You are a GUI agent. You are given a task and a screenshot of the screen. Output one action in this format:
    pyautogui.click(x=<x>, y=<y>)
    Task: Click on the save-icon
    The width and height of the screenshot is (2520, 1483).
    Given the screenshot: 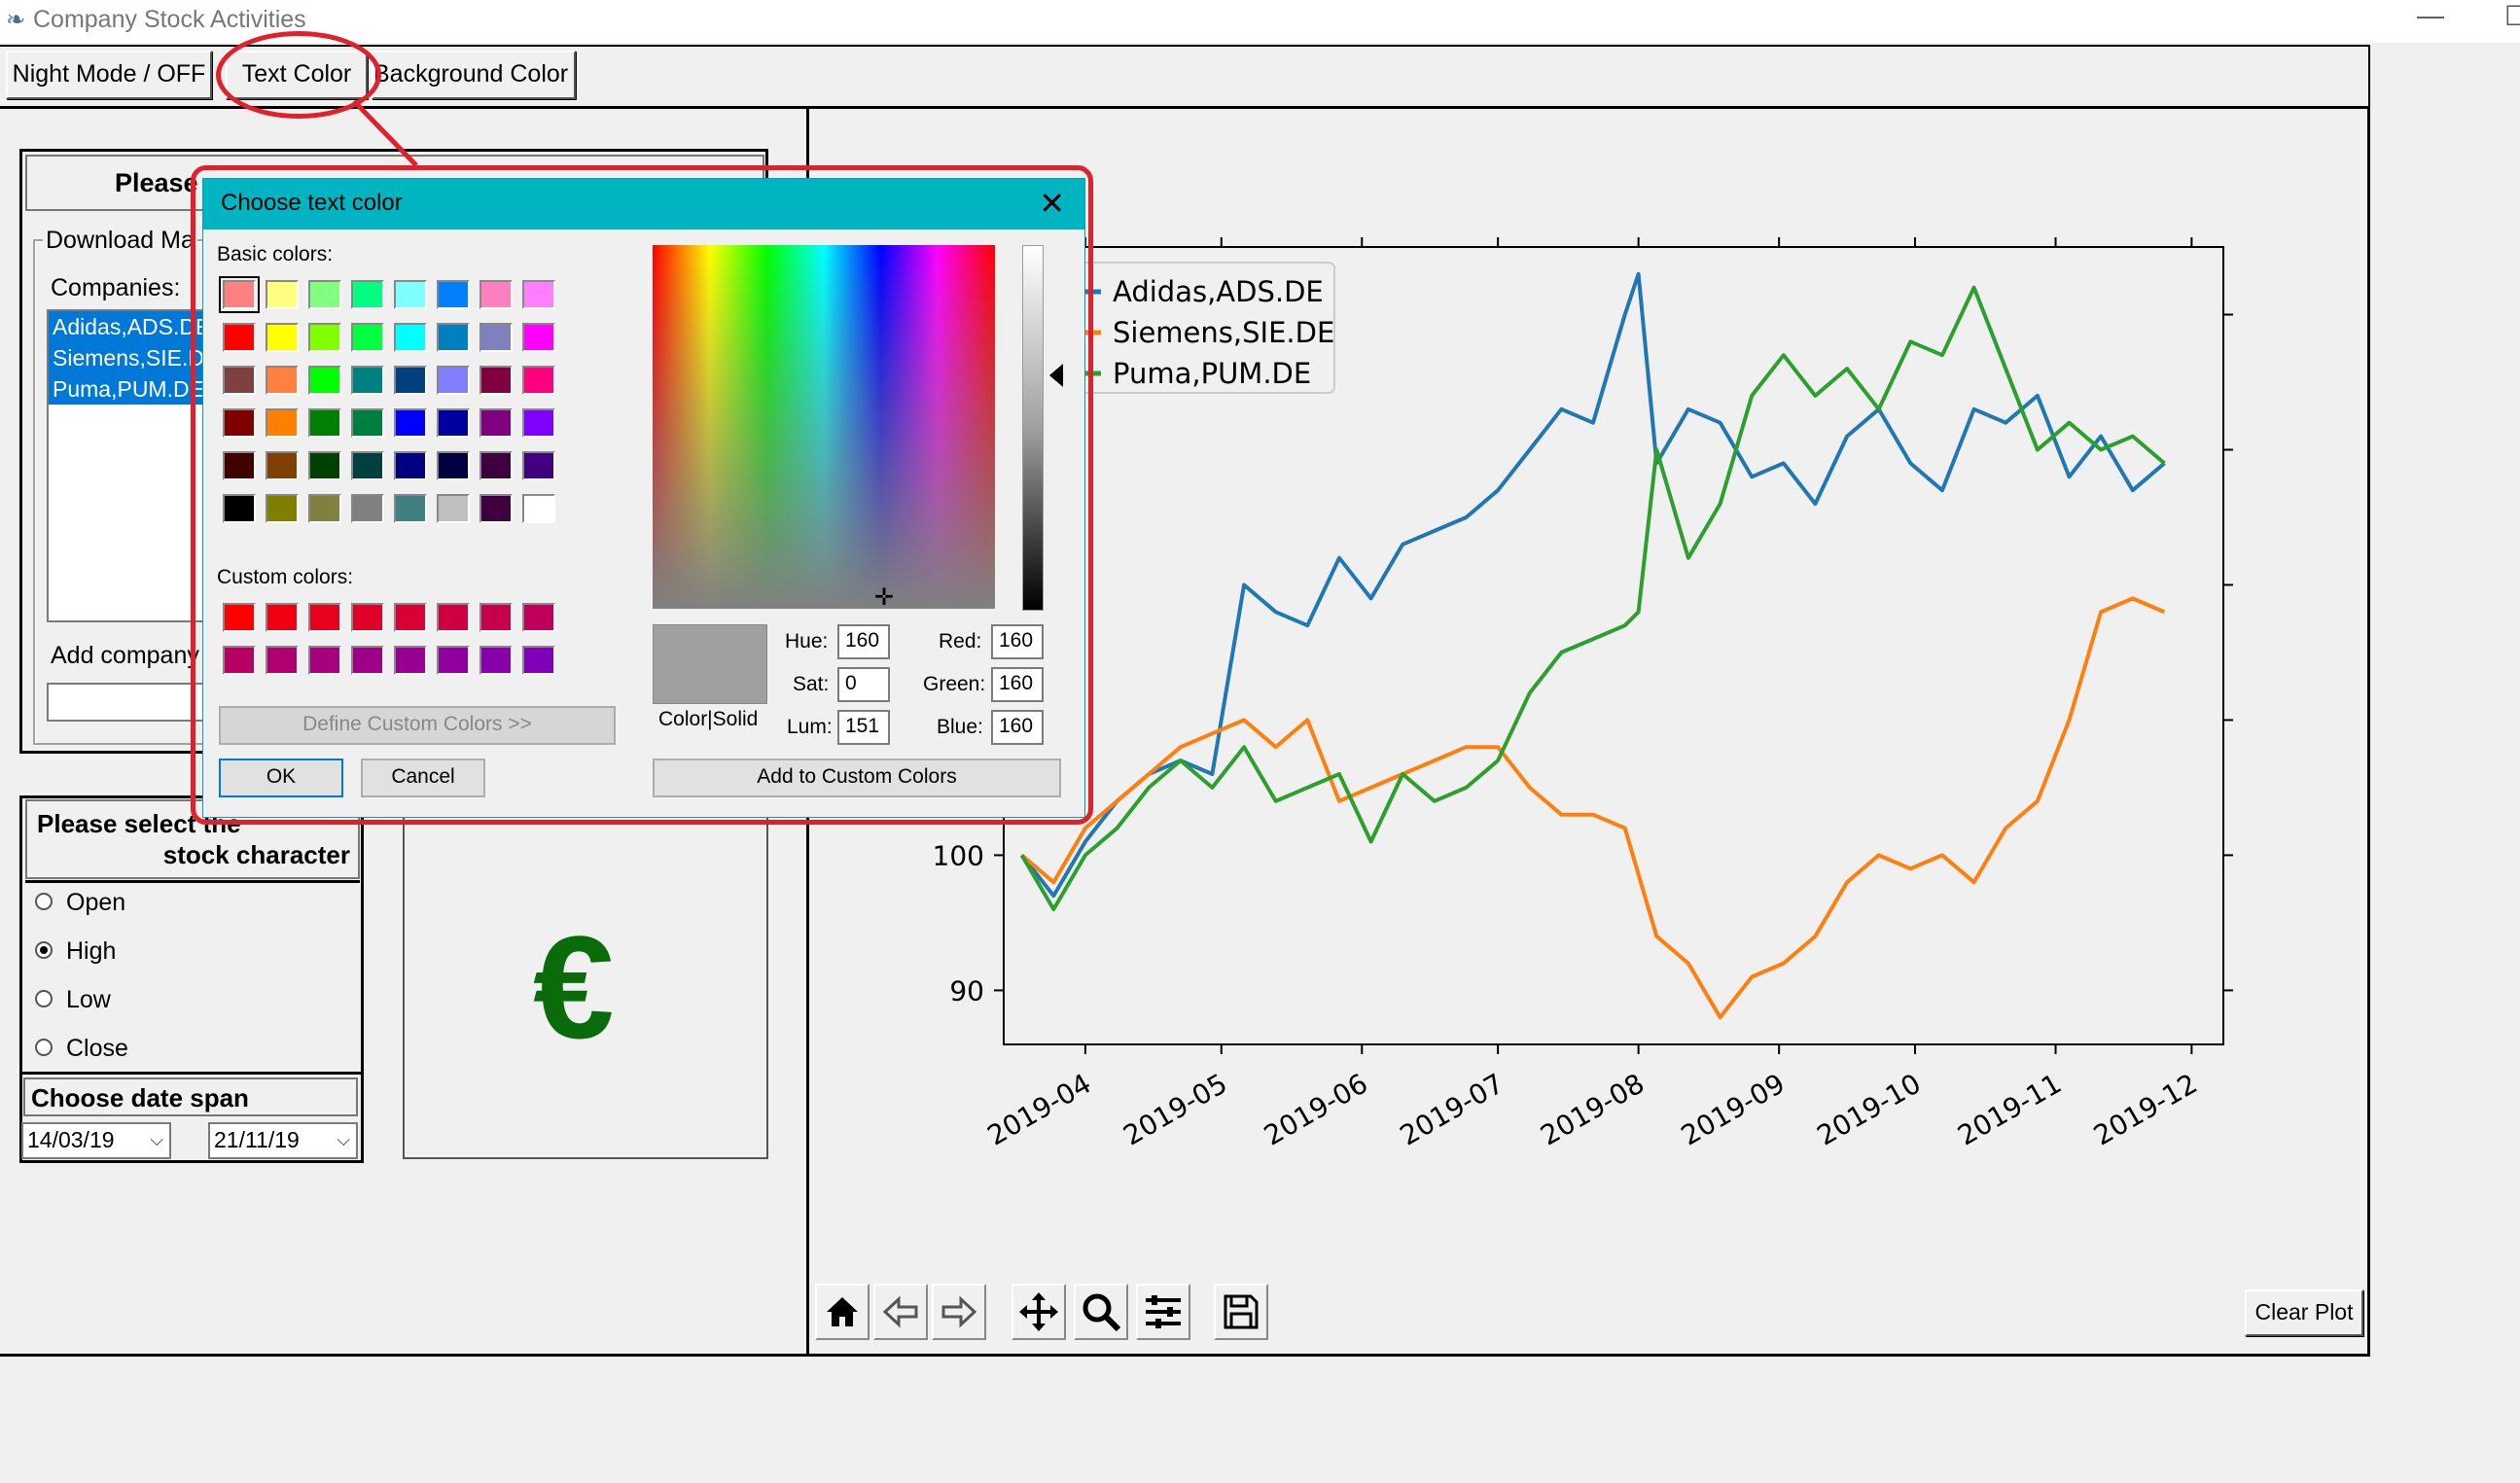 What is the action you would take?
    pyautogui.click(x=1241, y=1311)
    